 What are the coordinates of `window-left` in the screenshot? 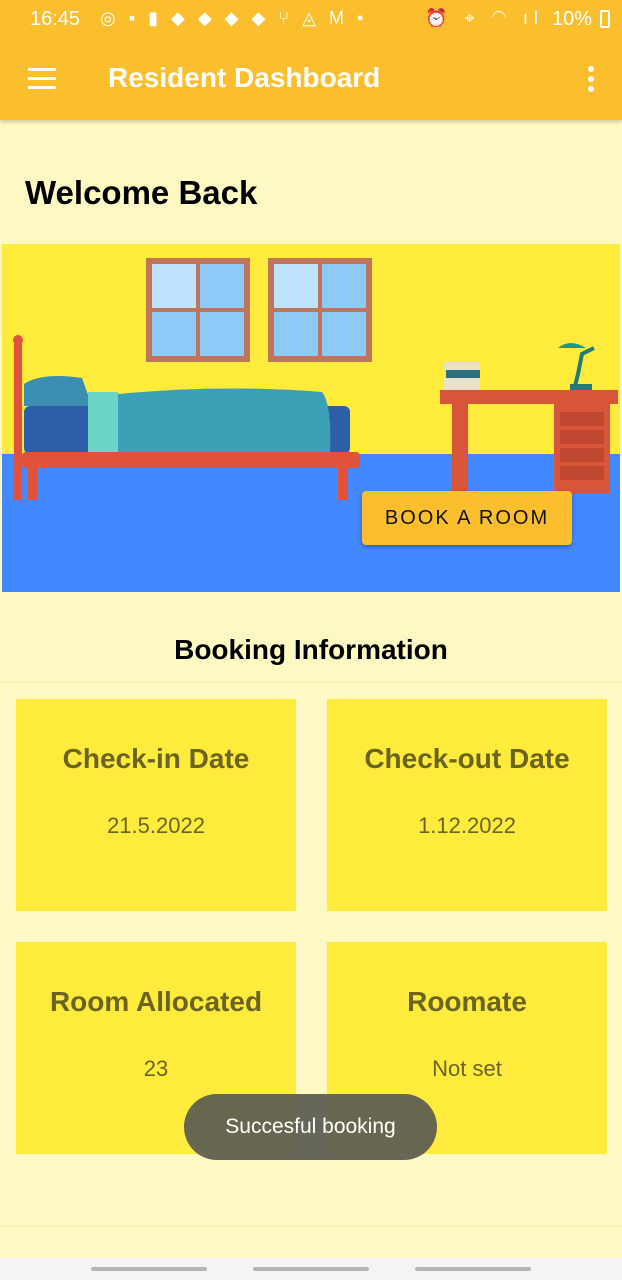 It's located at (198, 310).